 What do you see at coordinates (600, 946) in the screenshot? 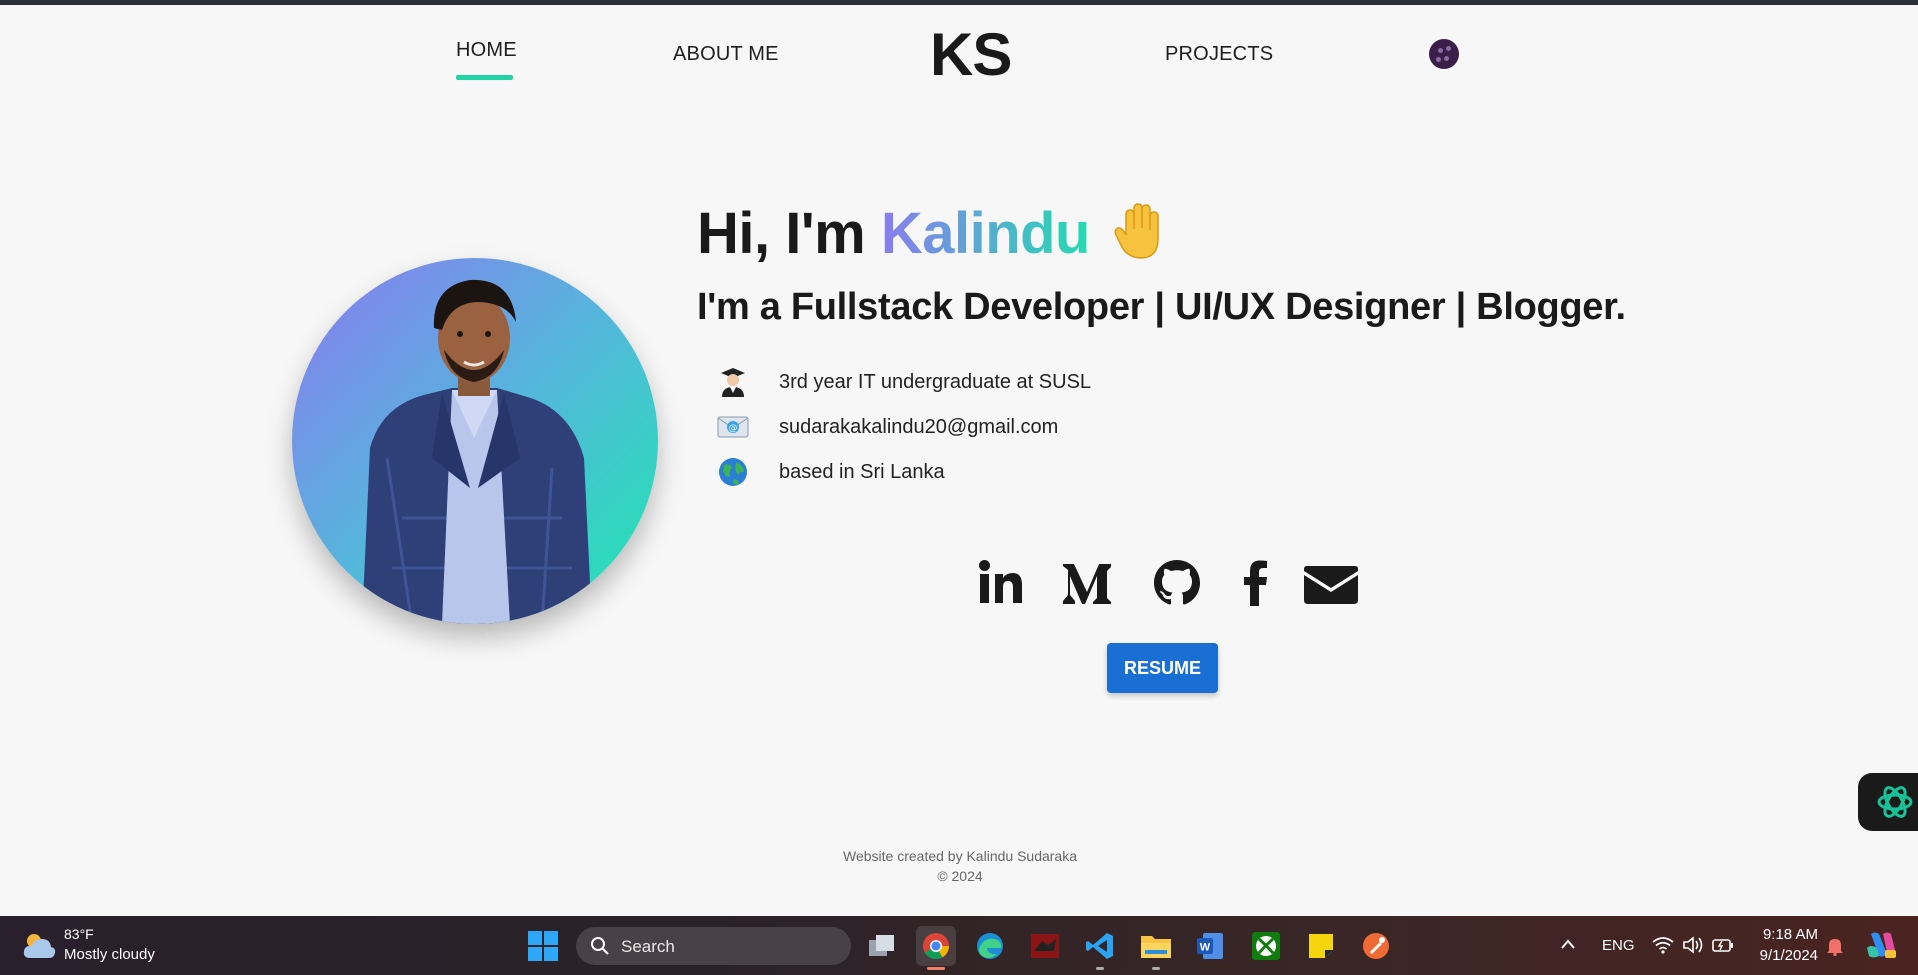
I see `search-icon` at bounding box center [600, 946].